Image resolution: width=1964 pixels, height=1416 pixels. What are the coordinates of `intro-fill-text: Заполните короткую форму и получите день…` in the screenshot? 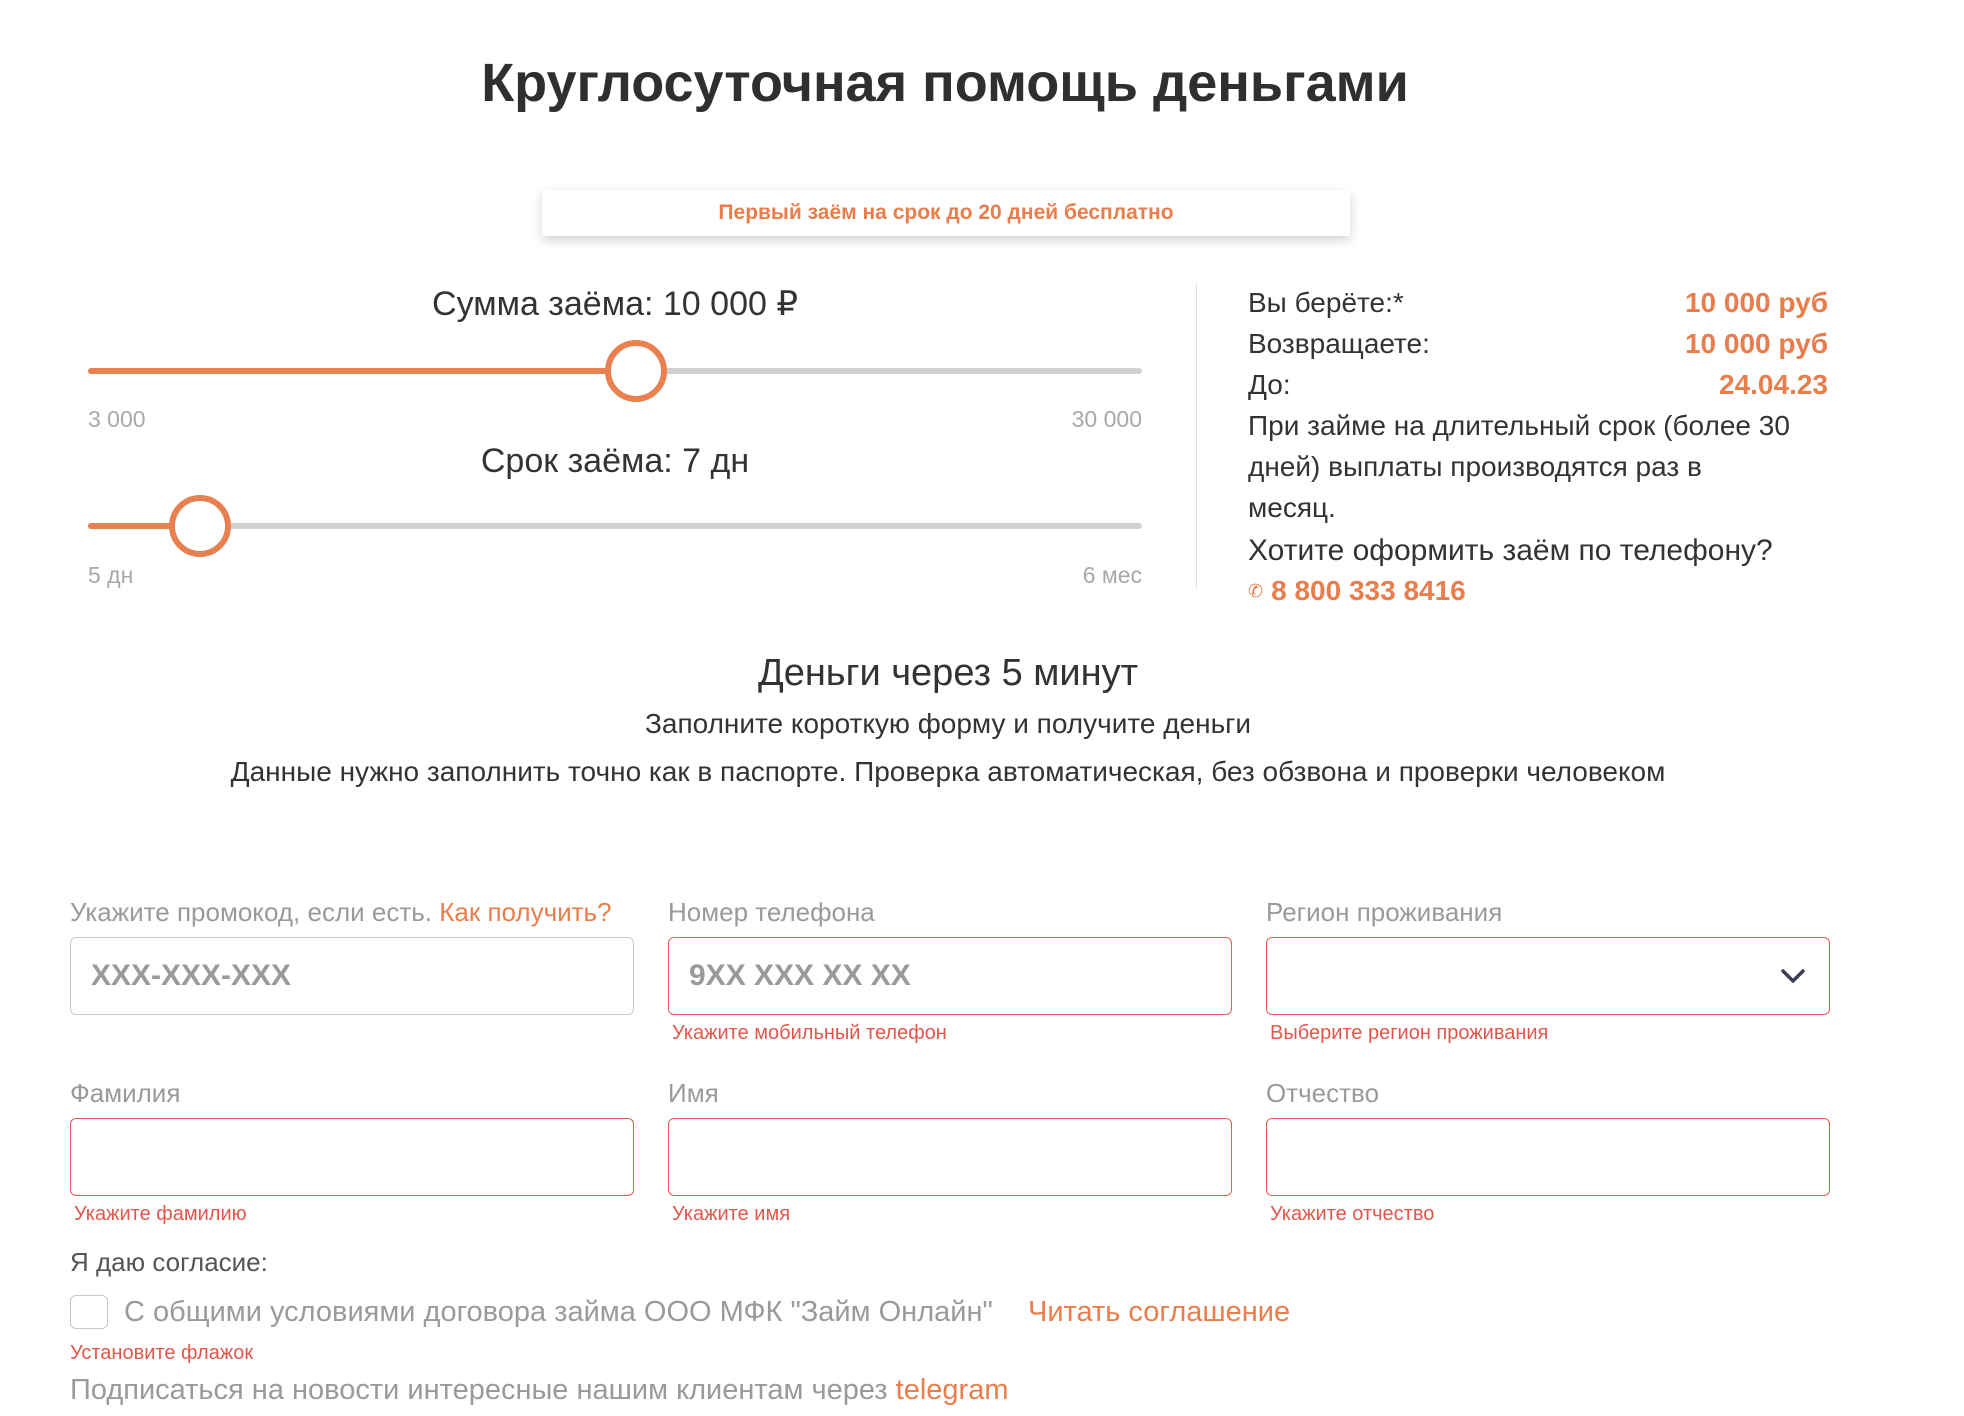 It's located at (948, 723).